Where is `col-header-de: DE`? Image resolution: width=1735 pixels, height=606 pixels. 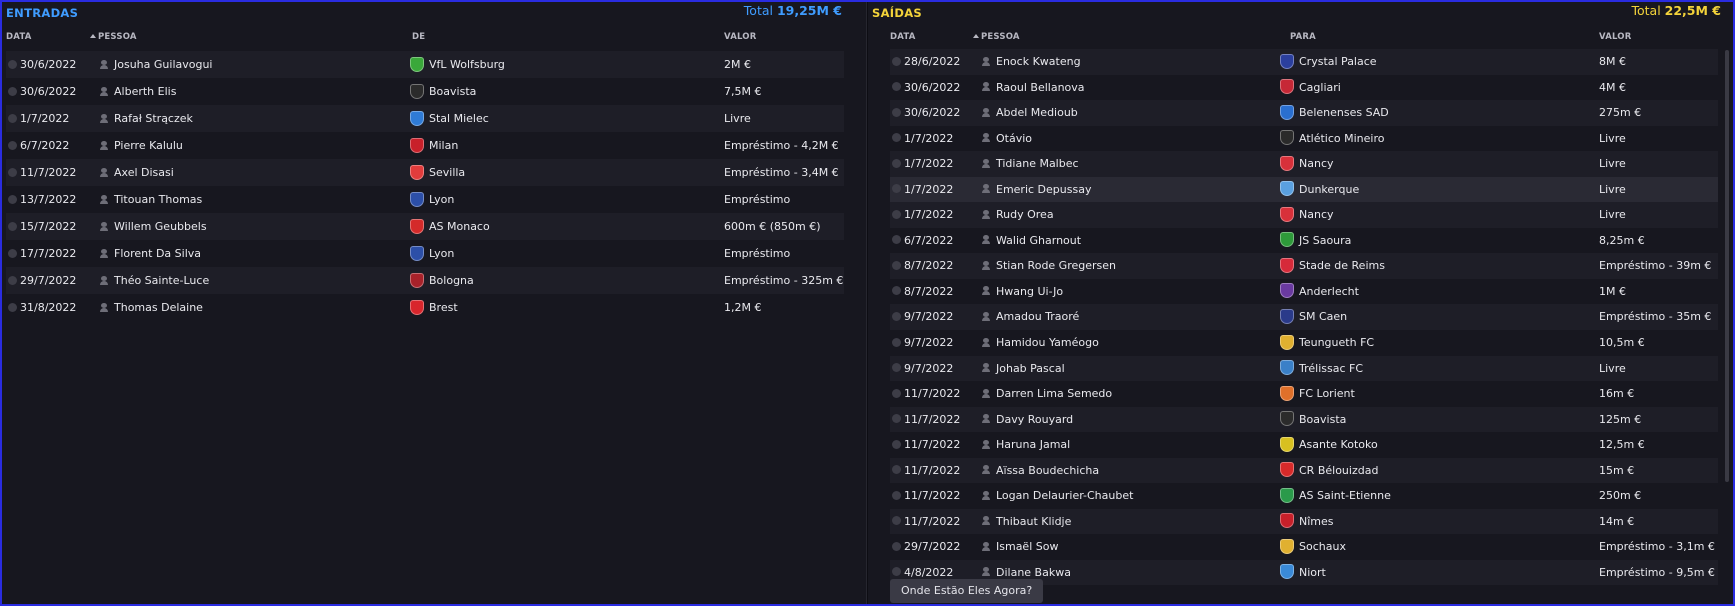 col-header-de: DE is located at coordinates (418, 37).